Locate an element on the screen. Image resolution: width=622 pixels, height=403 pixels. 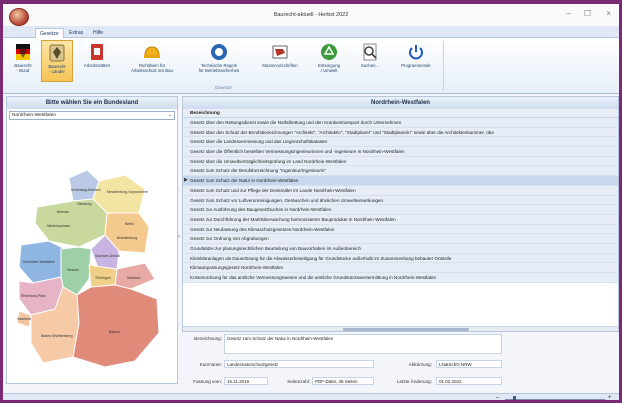
tab-hilfe: Hilfe is located at coordinates (98, 33).